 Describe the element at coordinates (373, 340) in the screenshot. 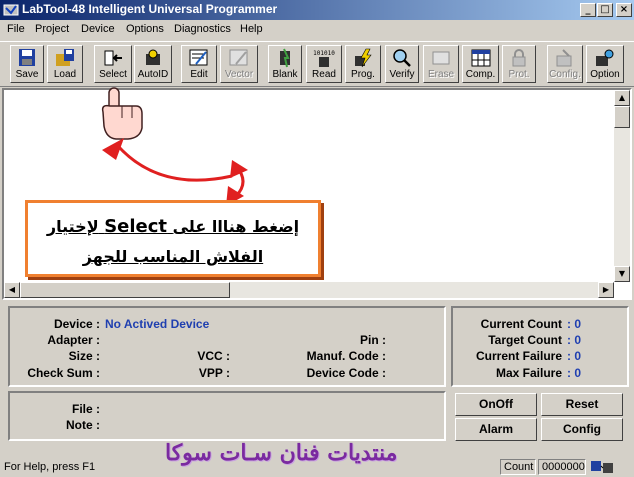

I see `pin-label: Pin :` at that location.